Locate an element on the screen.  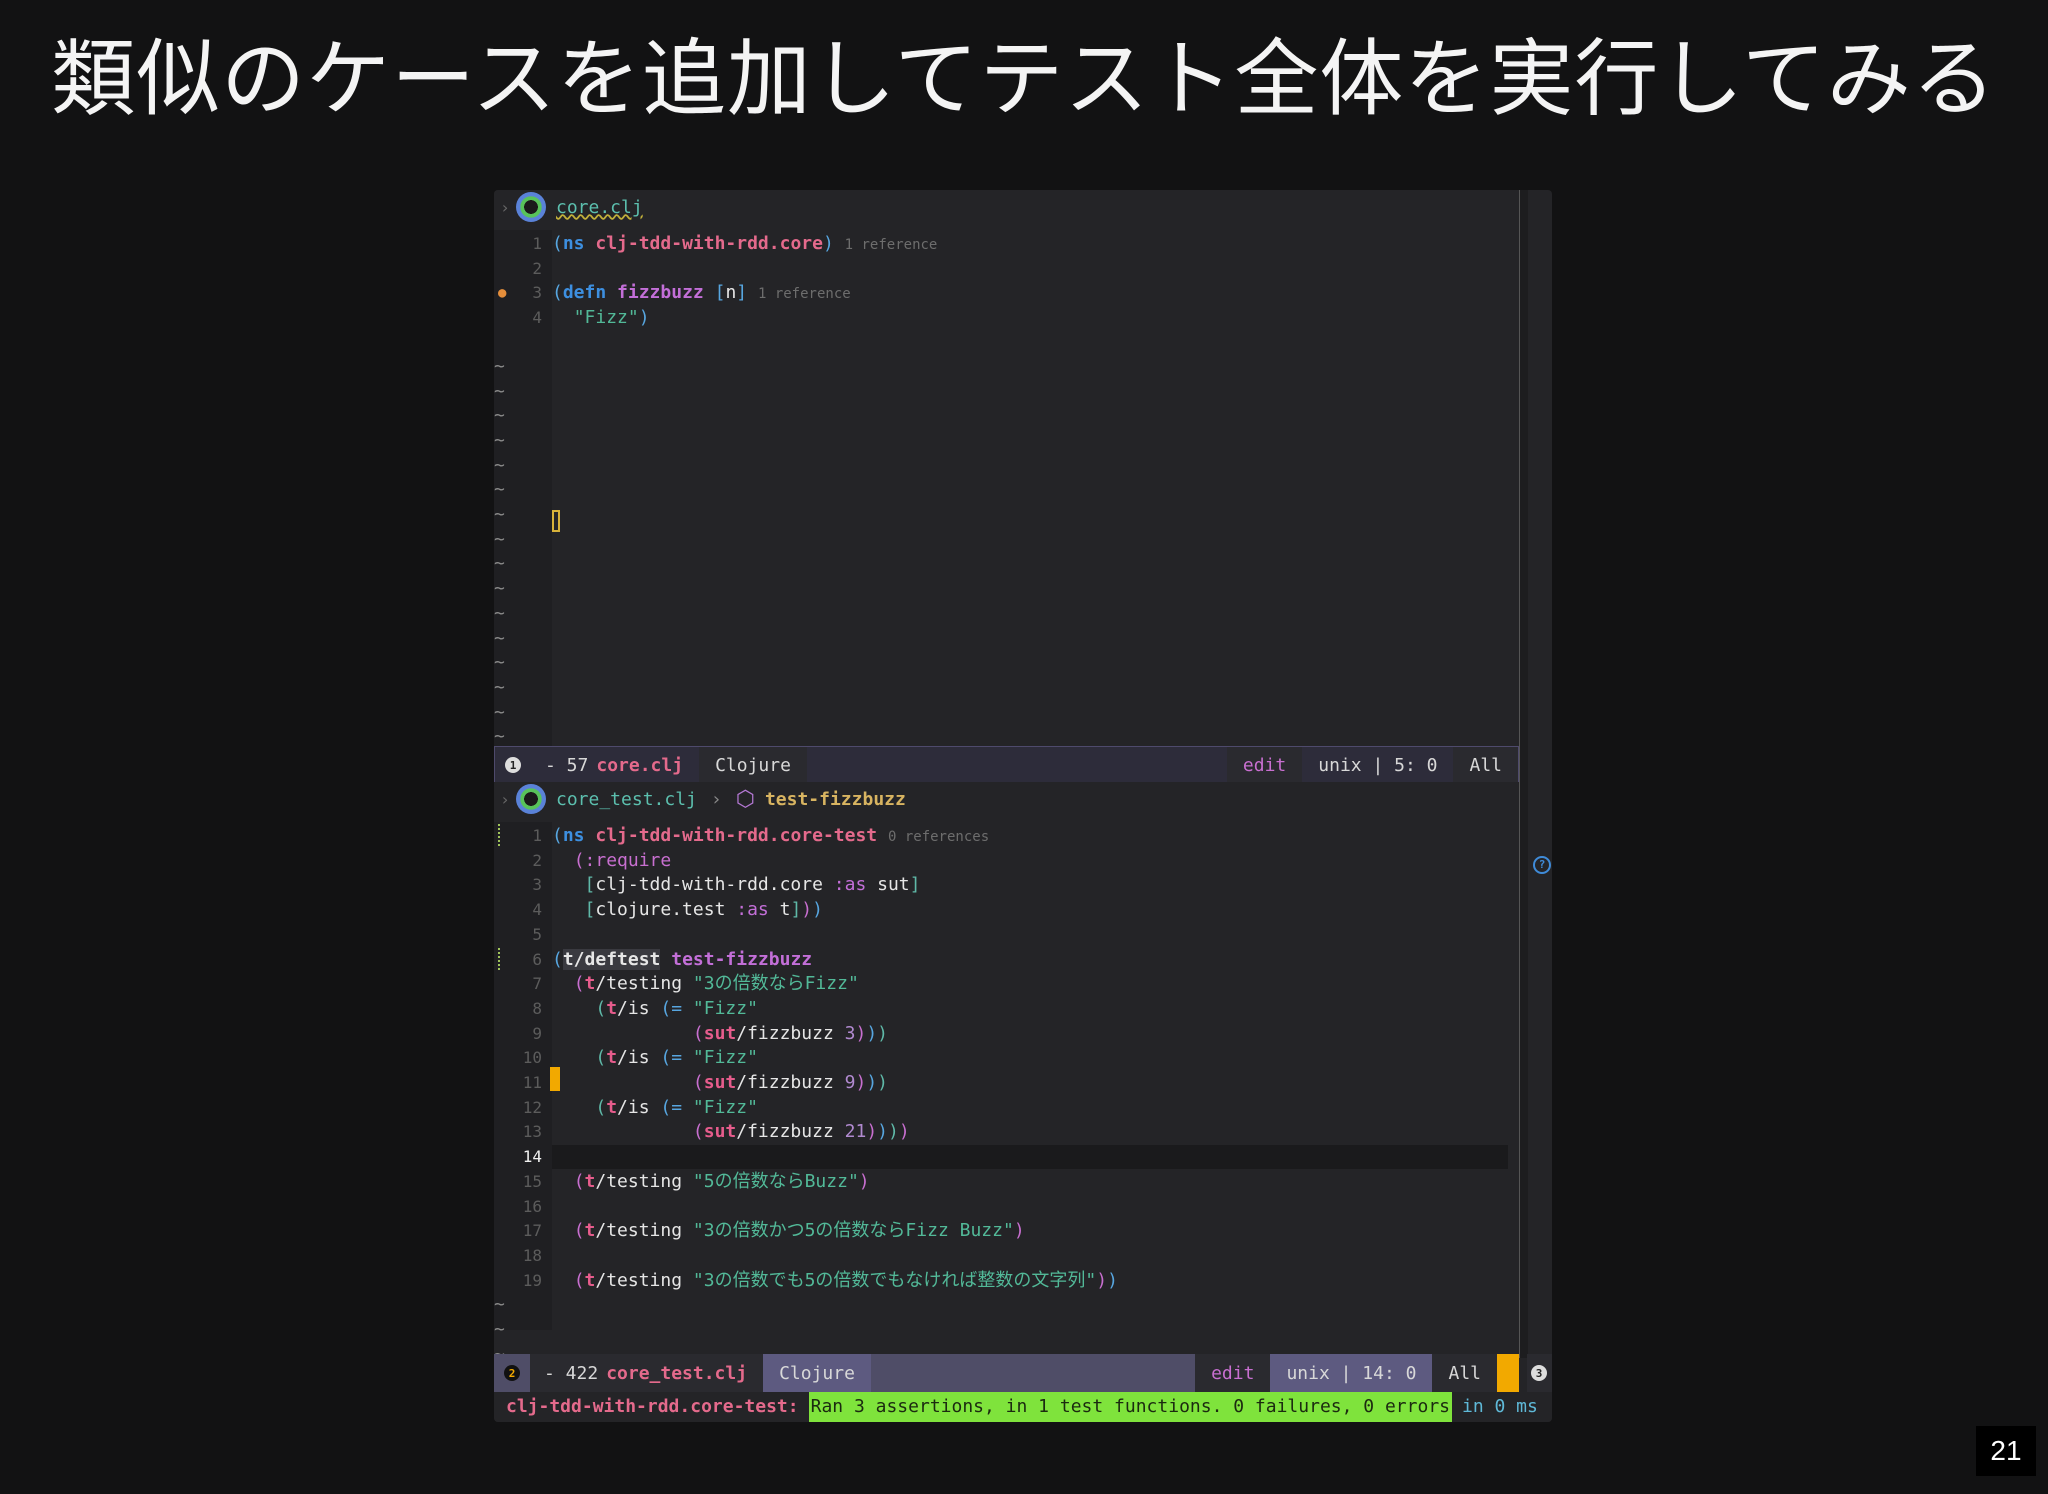
cursor is located at coordinates (555, 1079).